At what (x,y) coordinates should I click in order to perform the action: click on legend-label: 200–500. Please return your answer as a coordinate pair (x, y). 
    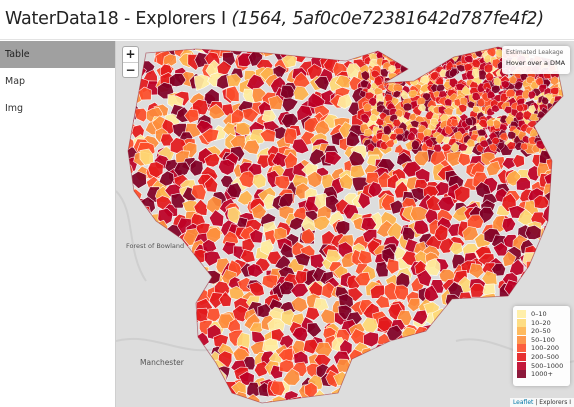
    Looking at the image, I should click on (545, 356).